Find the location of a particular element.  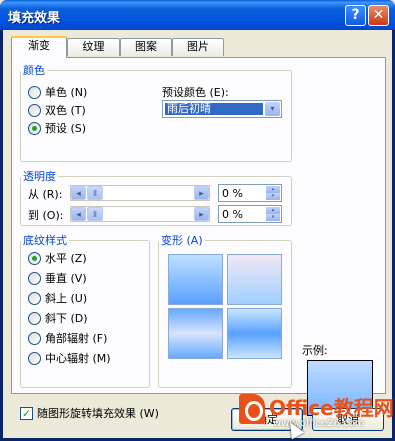

from-label: 从 (R): is located at coordinates (45, 194).